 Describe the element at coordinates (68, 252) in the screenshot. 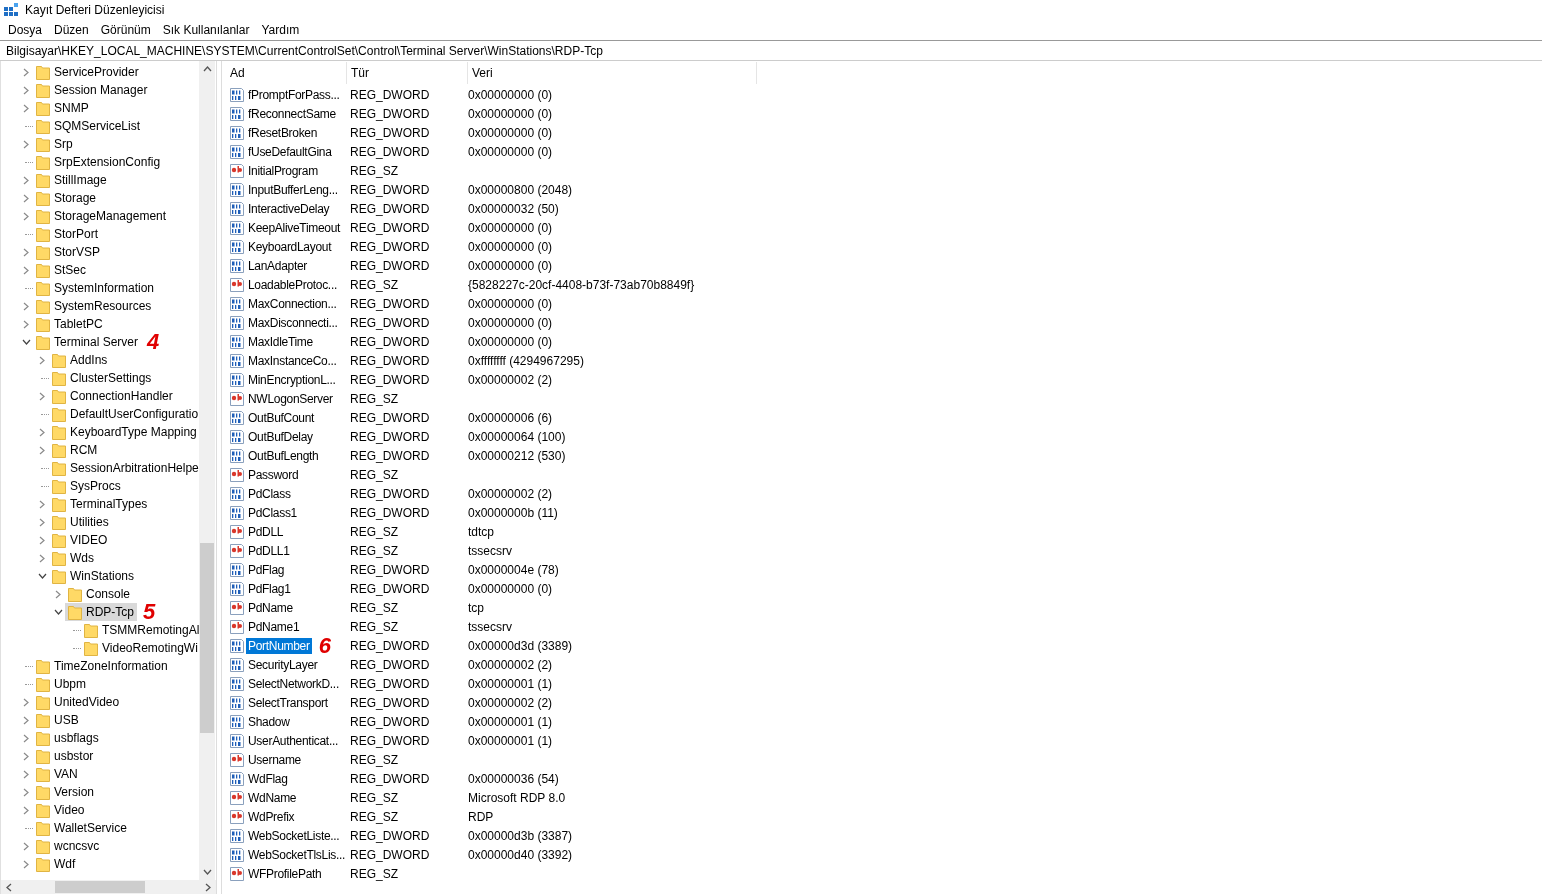

I see `tree-item: StorVSP` at that location.